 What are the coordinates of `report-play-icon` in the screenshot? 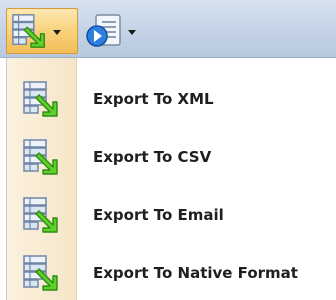 It's located at (103, 30).